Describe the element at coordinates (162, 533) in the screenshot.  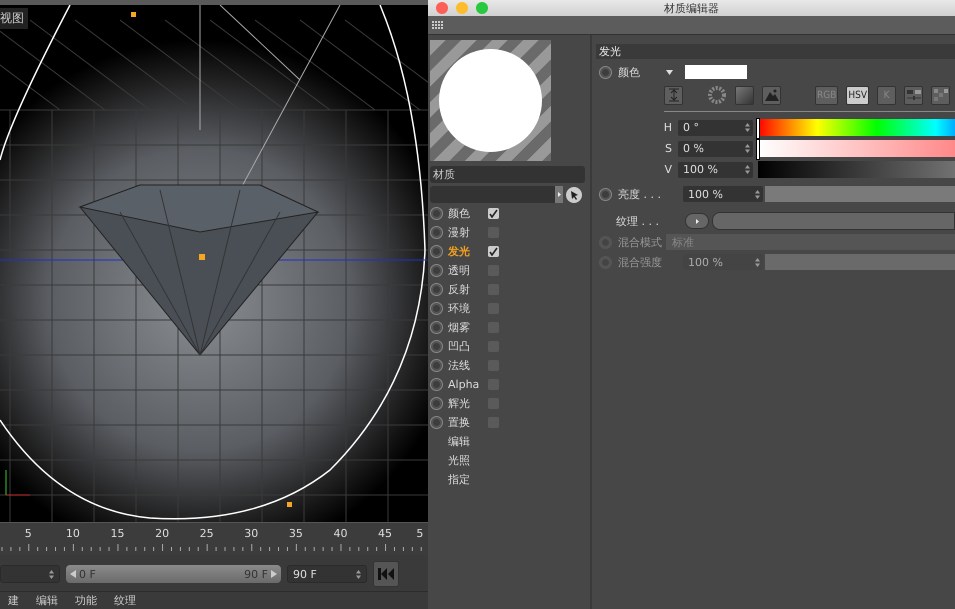
I see `frame-number: 20` at that location.